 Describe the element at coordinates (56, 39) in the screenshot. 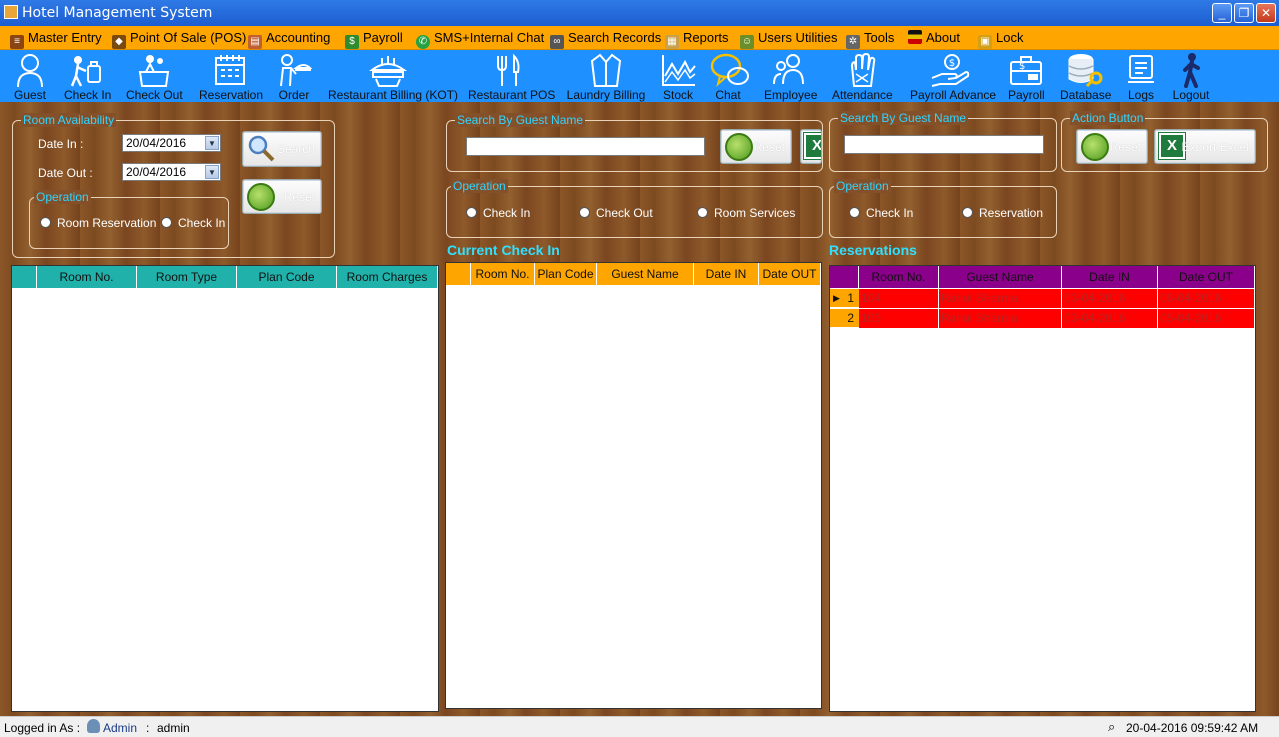

I see `menu-master-entry: ≡ Master Entry` at that location.